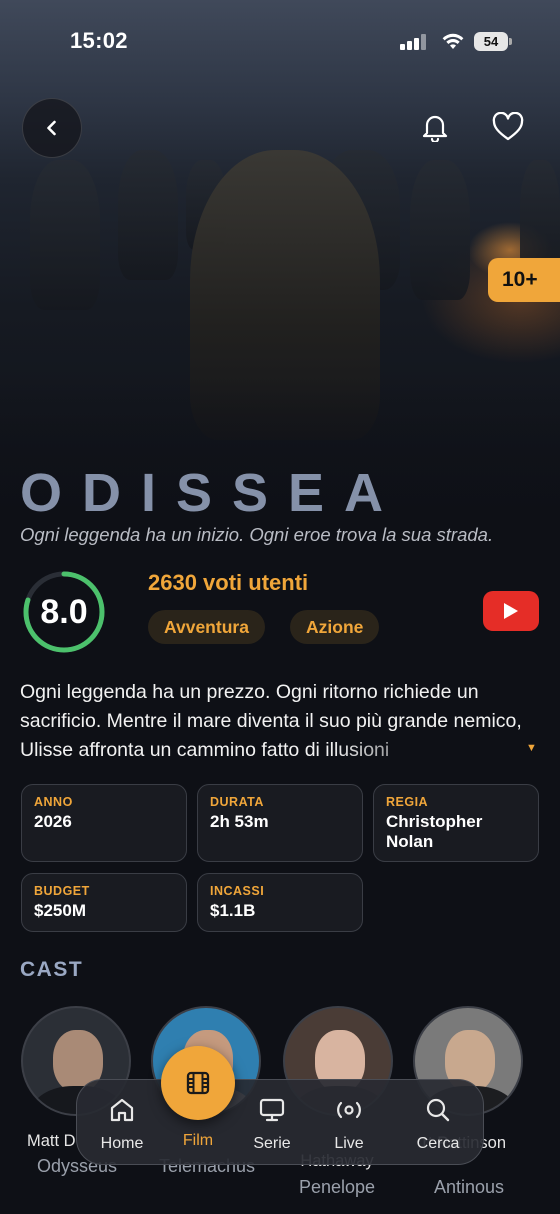  I want to click on detail-label: ANNO, so click(53, 802).